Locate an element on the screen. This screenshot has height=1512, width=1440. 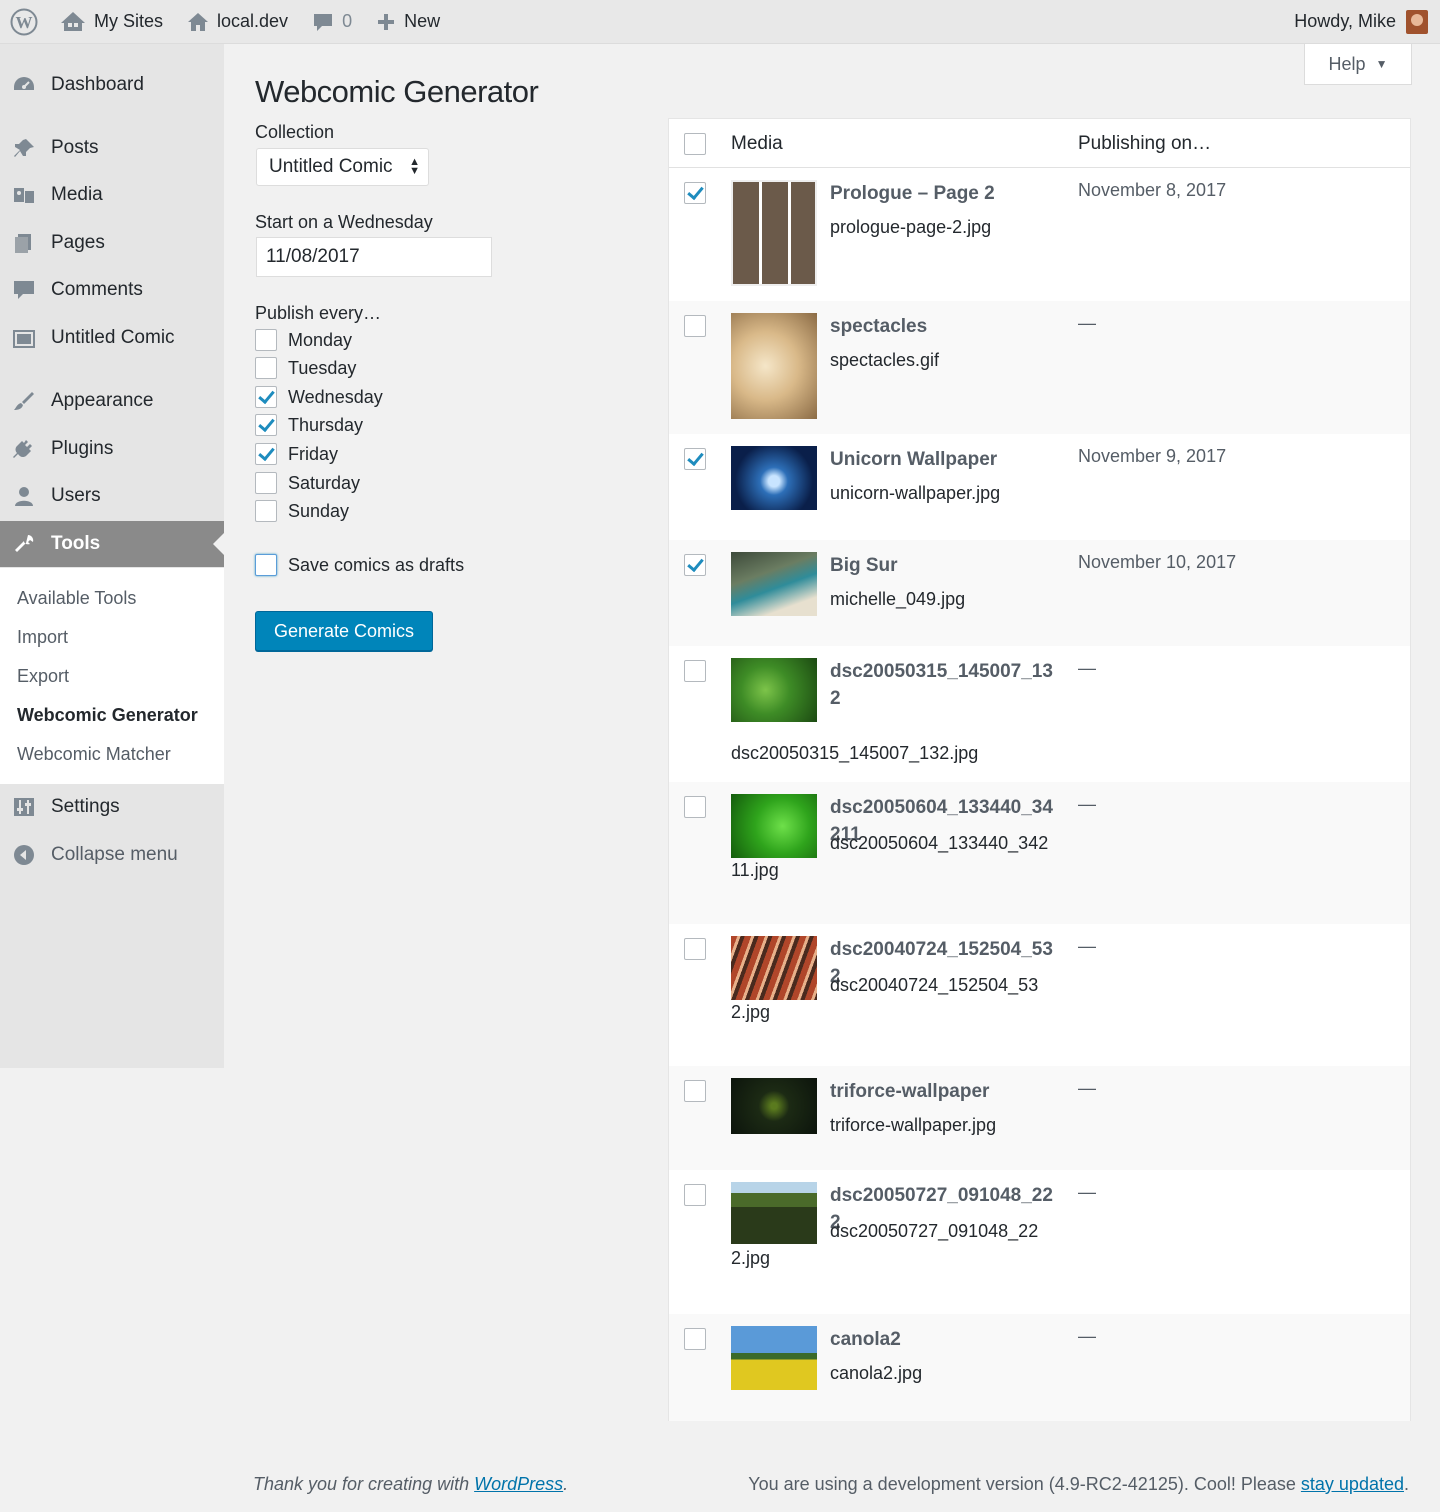
start-date-input is located at coordinates (374, 257).